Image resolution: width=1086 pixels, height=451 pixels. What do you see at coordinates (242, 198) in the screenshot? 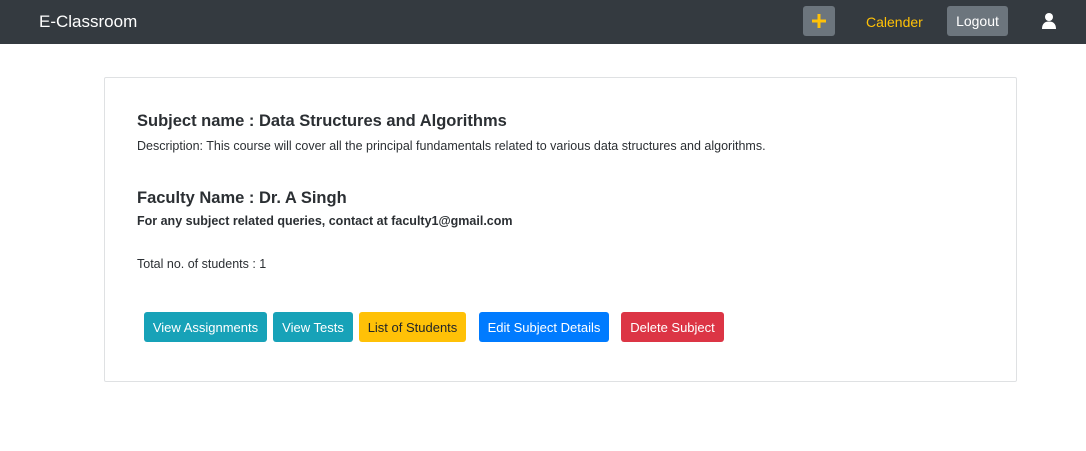
I see `faculty-name: Faculty Name : Dr. A Singh` at bounding box center [242, 198].